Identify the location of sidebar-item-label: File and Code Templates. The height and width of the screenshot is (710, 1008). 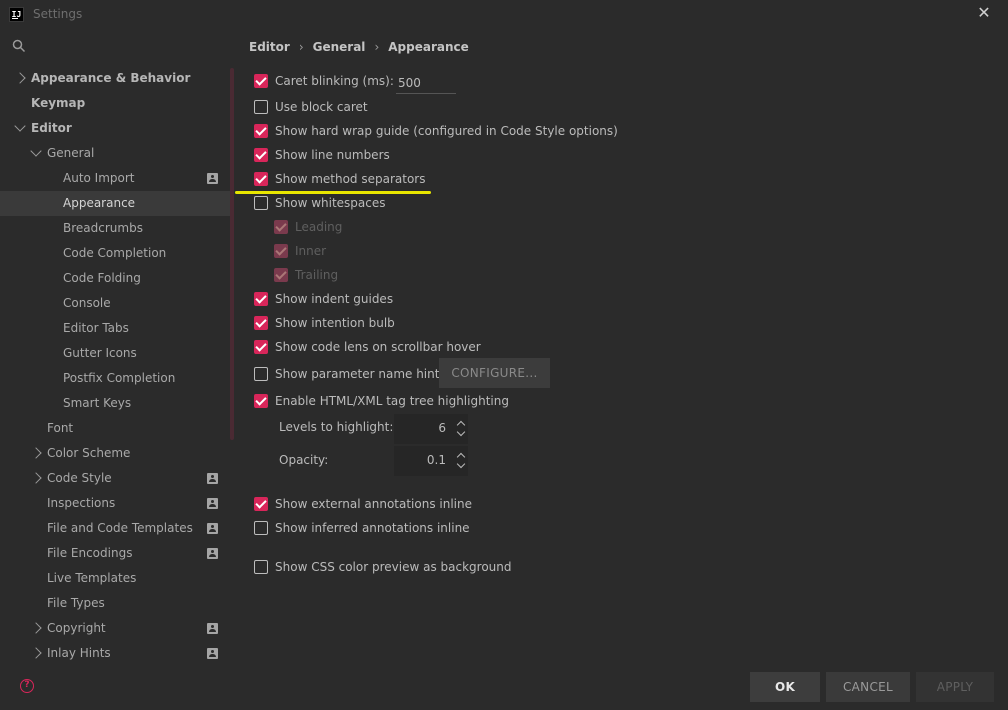
(120, 528).